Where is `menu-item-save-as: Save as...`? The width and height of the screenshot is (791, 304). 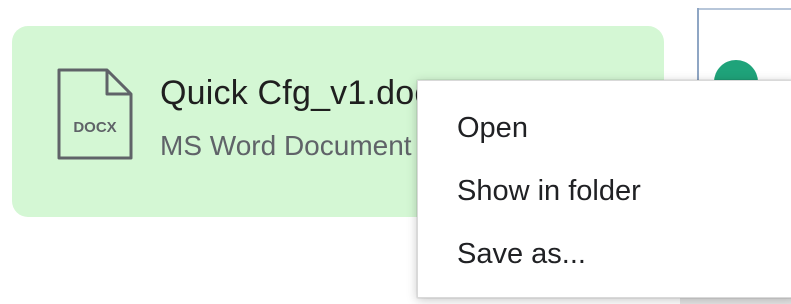
menu-item-save-as: Save as... is located at coordinates (604, 254).